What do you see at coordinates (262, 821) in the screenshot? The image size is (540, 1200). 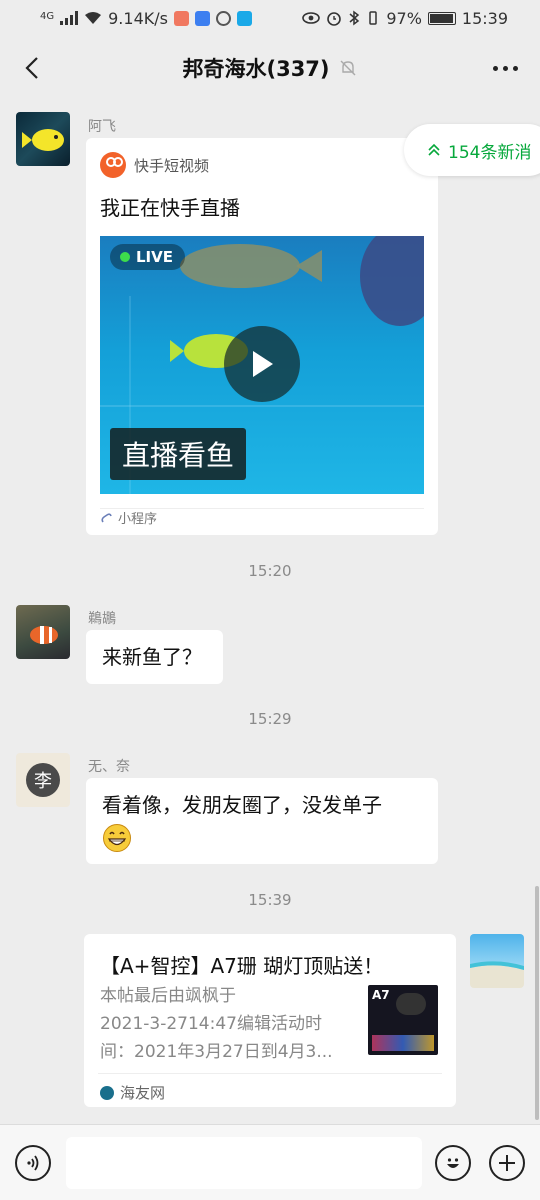 I see `text-message-bubble: 看着像，发朋友圈了，没发单子` at bounding box center [262, 821].